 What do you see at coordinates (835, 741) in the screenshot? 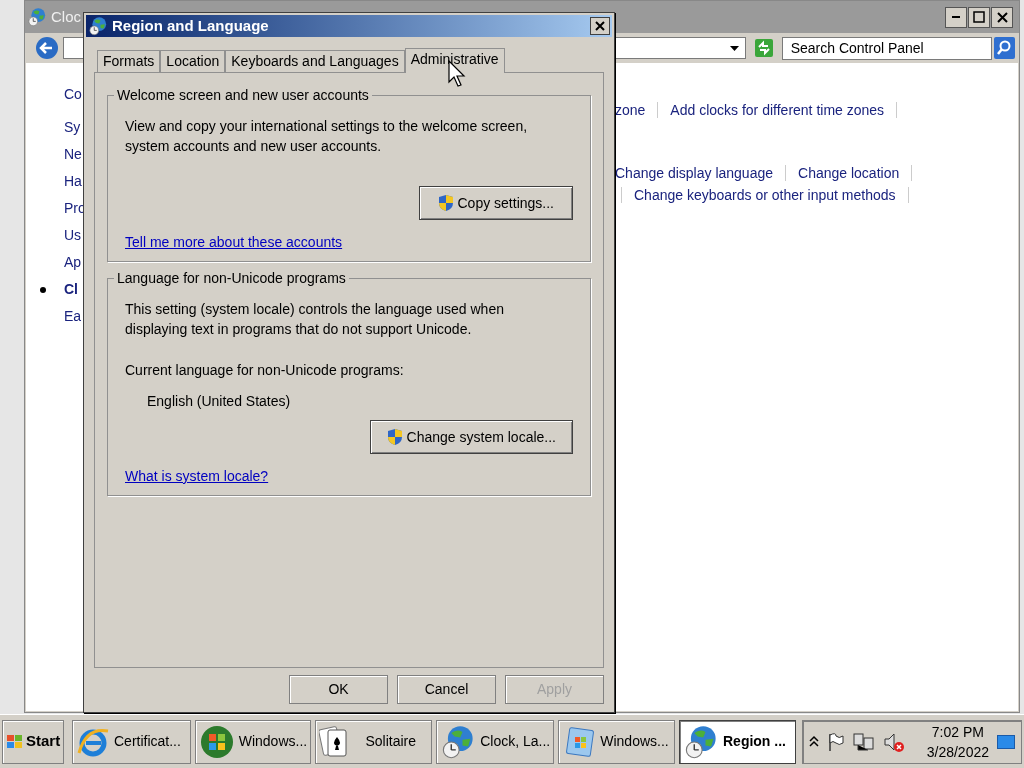
I see `flag-icon` at bounding box center [835, 741].